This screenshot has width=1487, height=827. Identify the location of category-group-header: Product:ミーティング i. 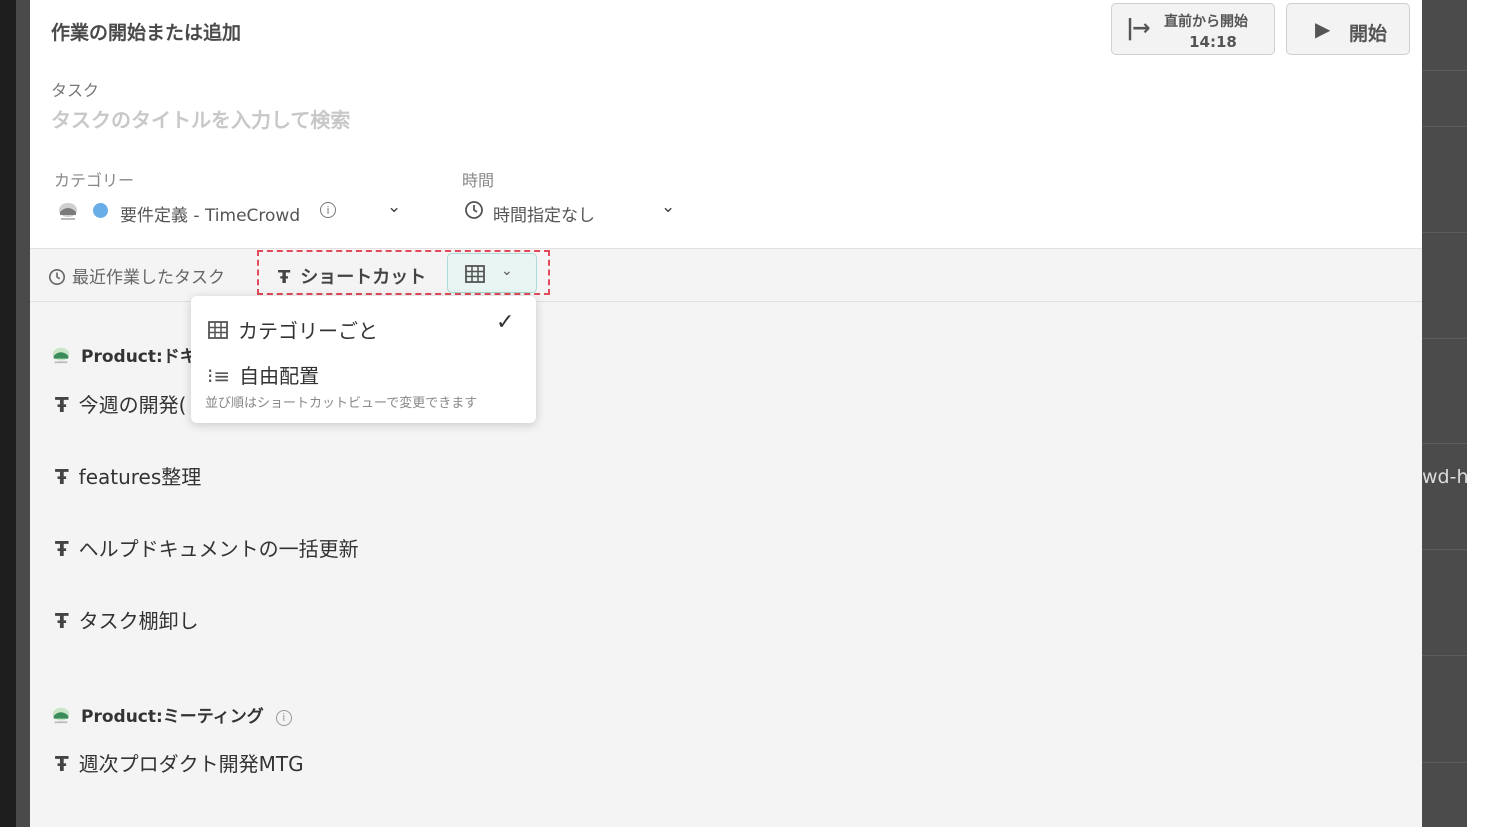
(171, 714).